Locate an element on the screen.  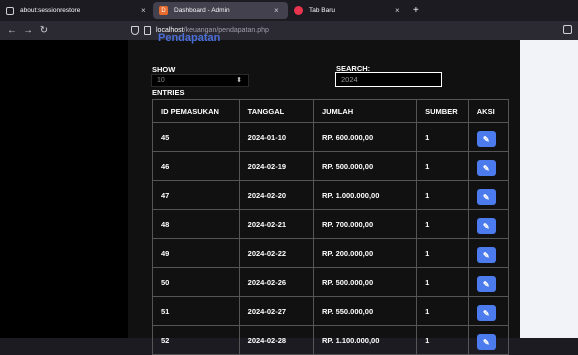
column-header-action: AKSI is located at coordinates (488, 111).